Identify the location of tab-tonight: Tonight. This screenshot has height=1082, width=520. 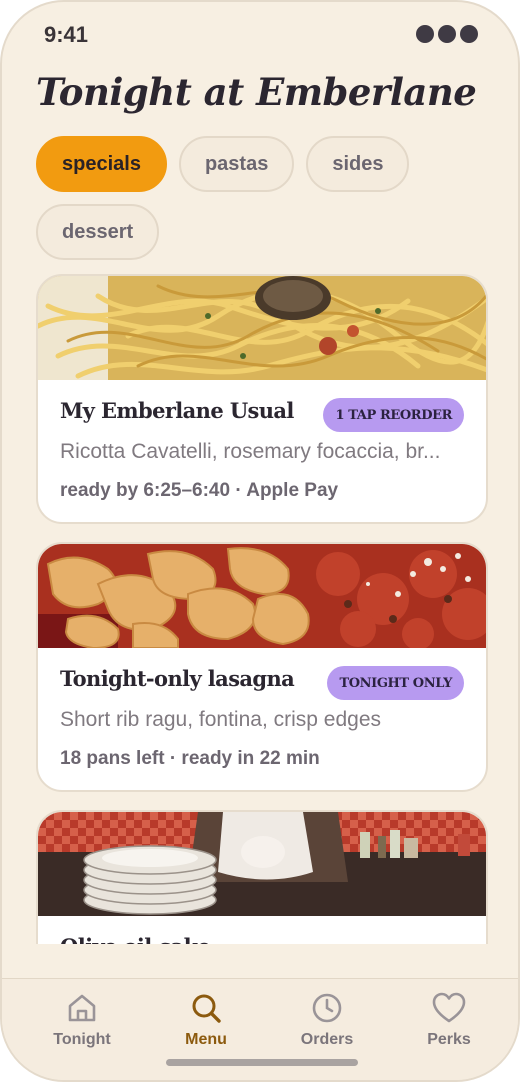
(82, 1020).